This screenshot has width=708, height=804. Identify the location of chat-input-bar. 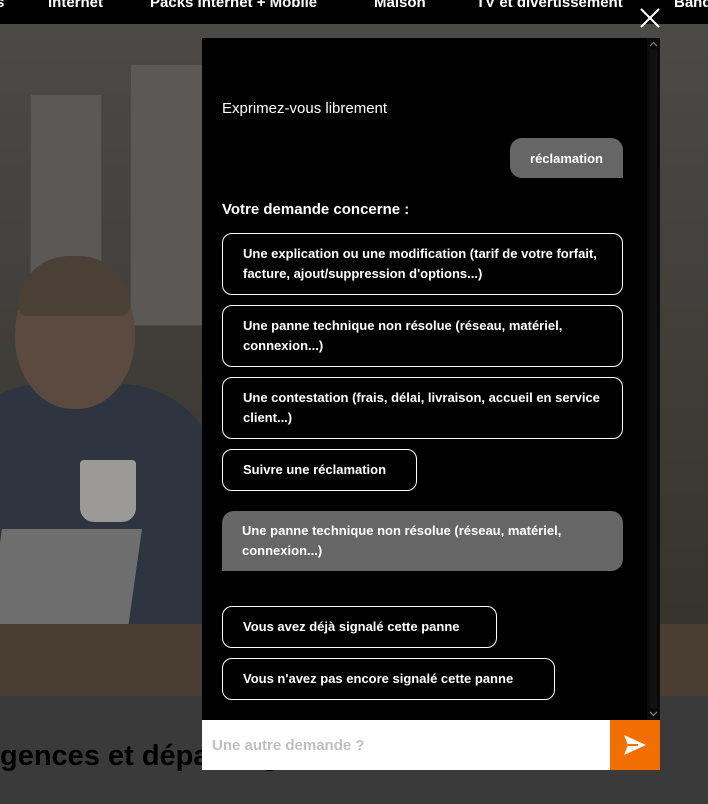
(431, 745).